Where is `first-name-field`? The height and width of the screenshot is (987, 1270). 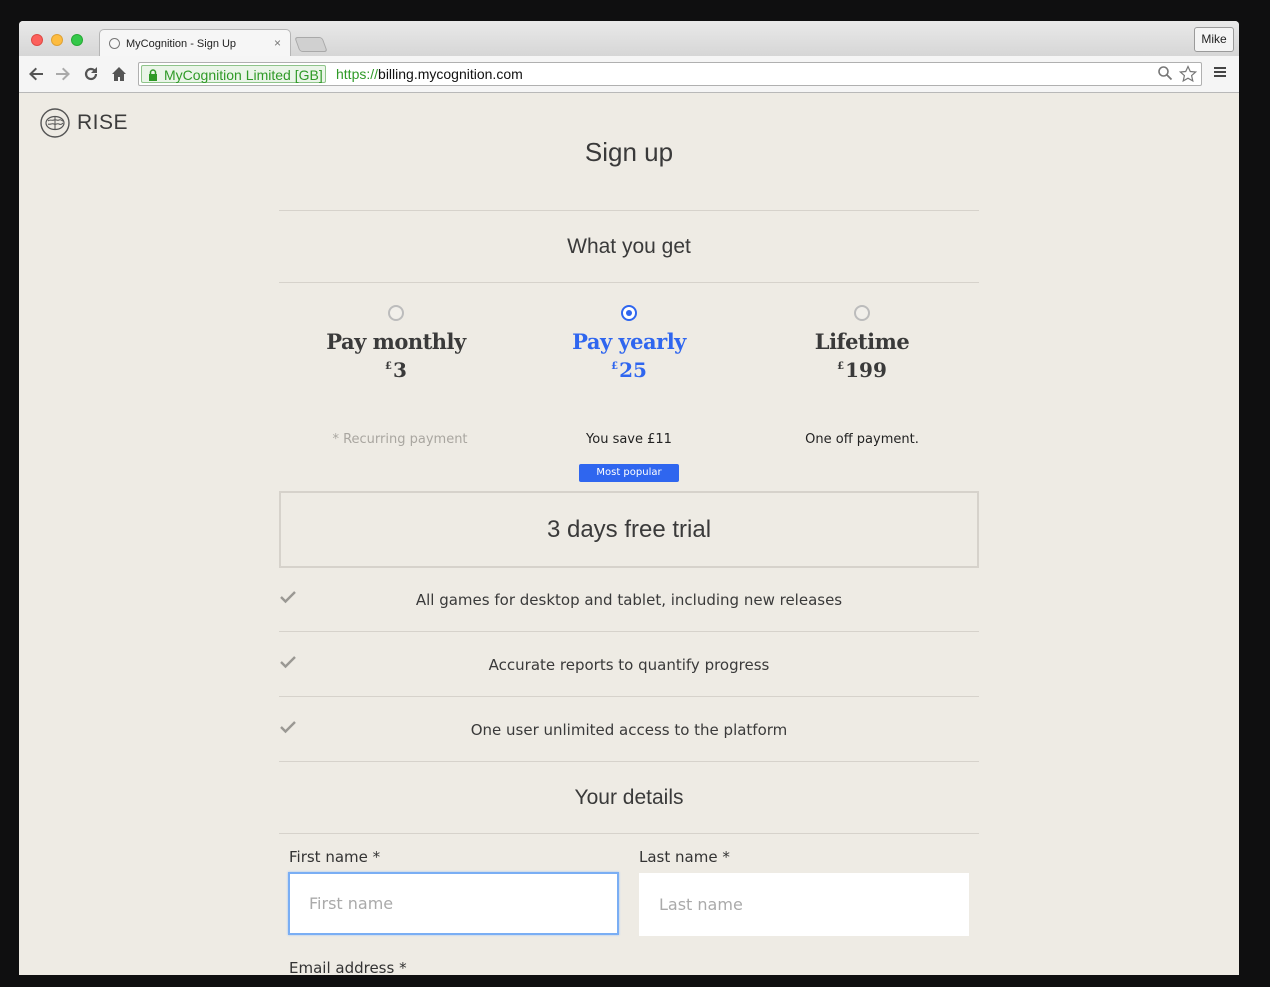 first-name-field is located at coordinates (453, 903).